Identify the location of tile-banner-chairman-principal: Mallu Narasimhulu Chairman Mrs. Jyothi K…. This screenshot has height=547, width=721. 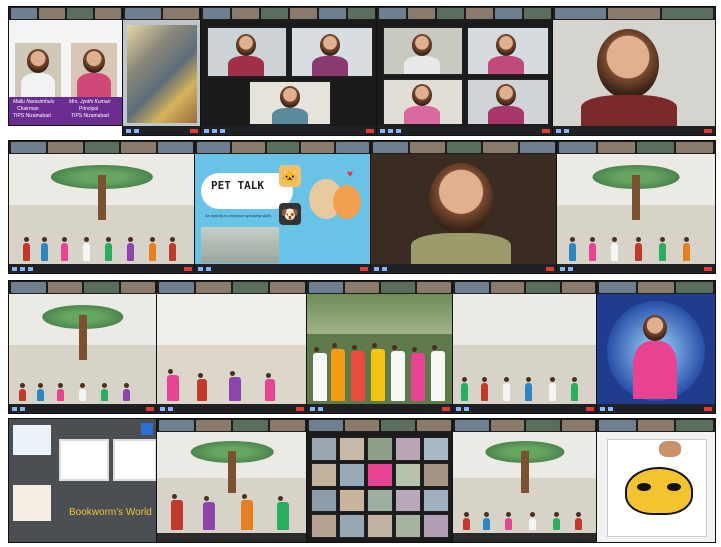
(66, 66).